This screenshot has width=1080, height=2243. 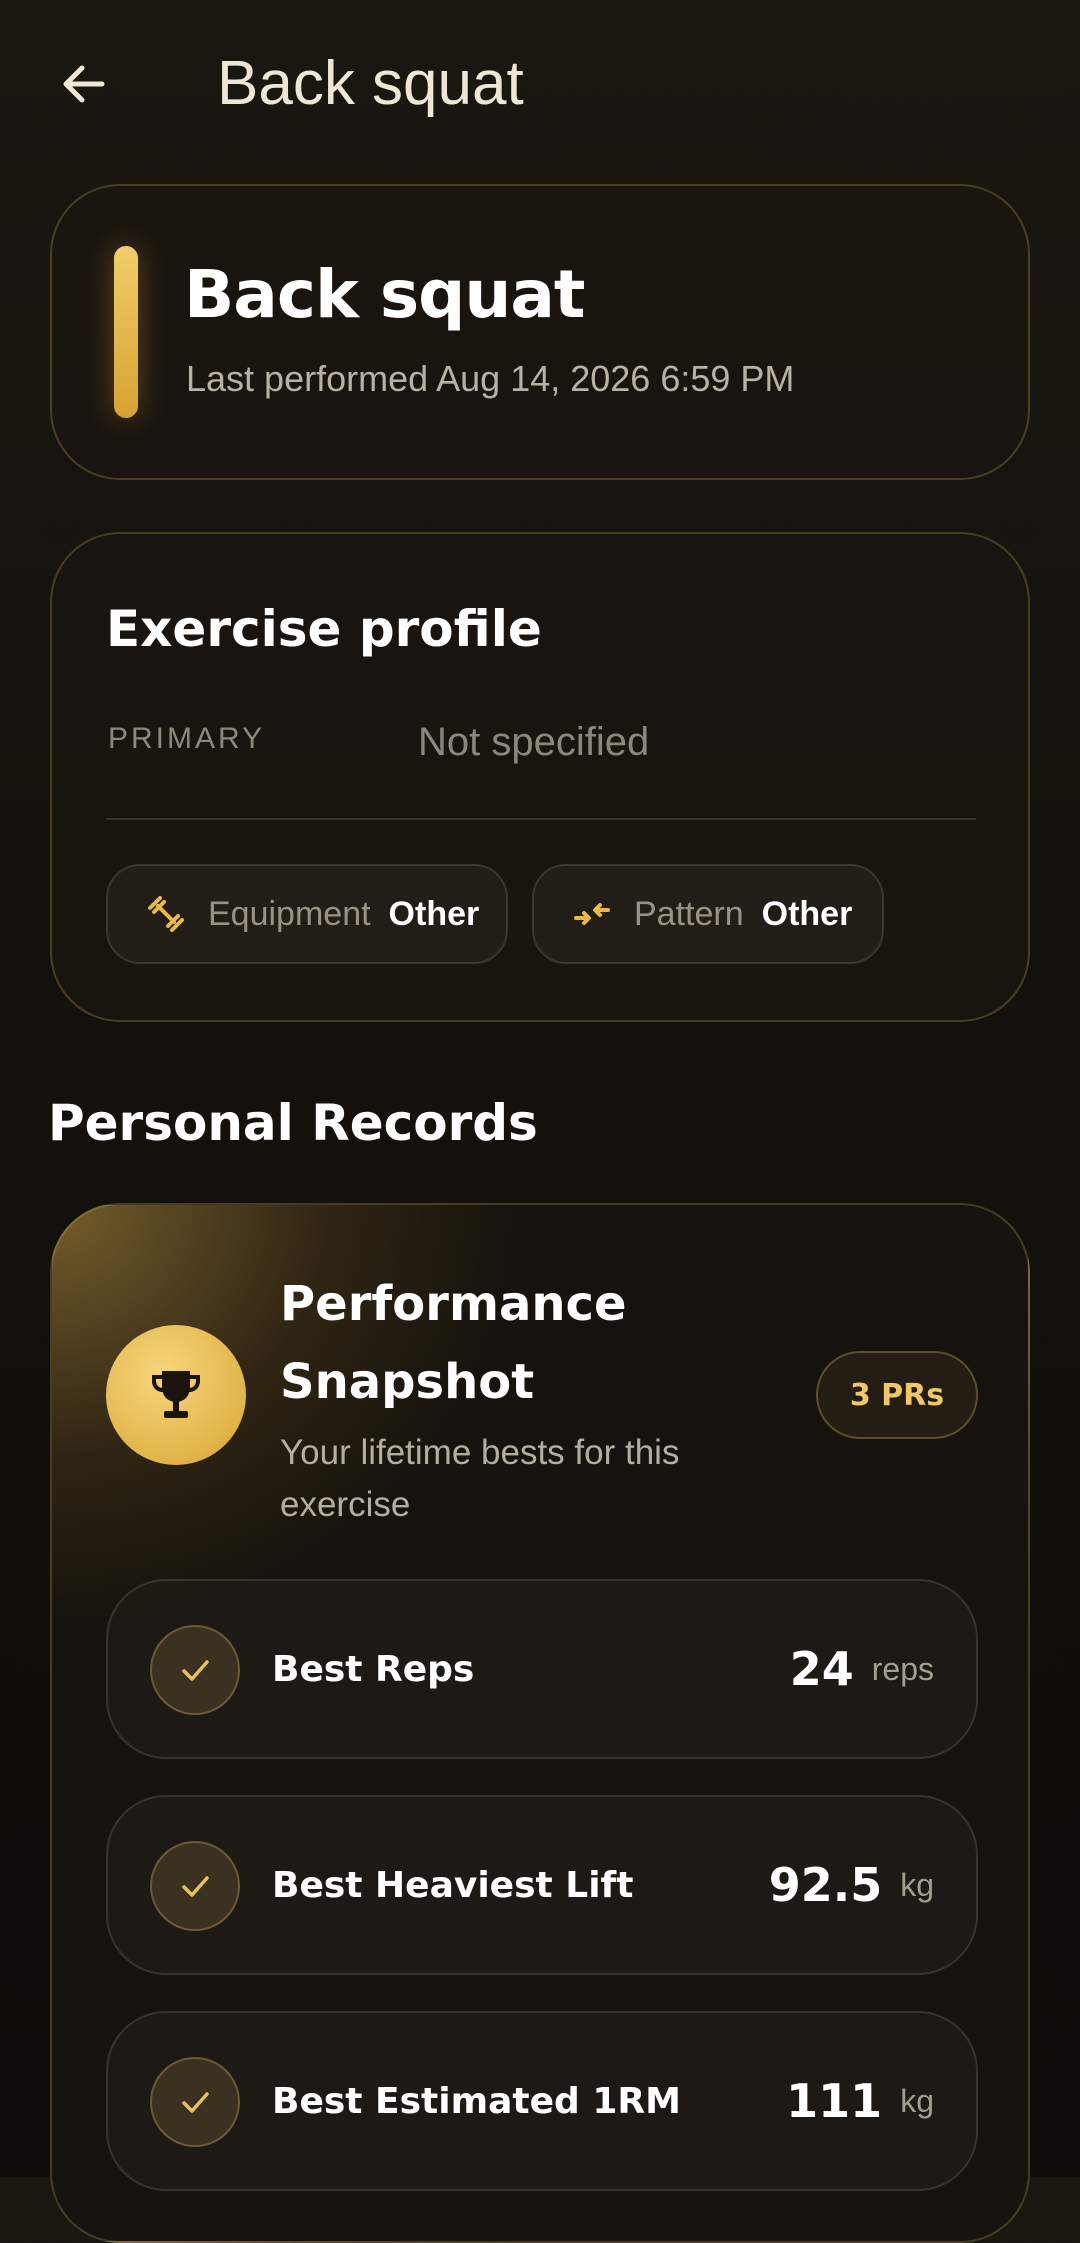 I want to click on profile-title: Exercise profile, so click(x=324, y=629).